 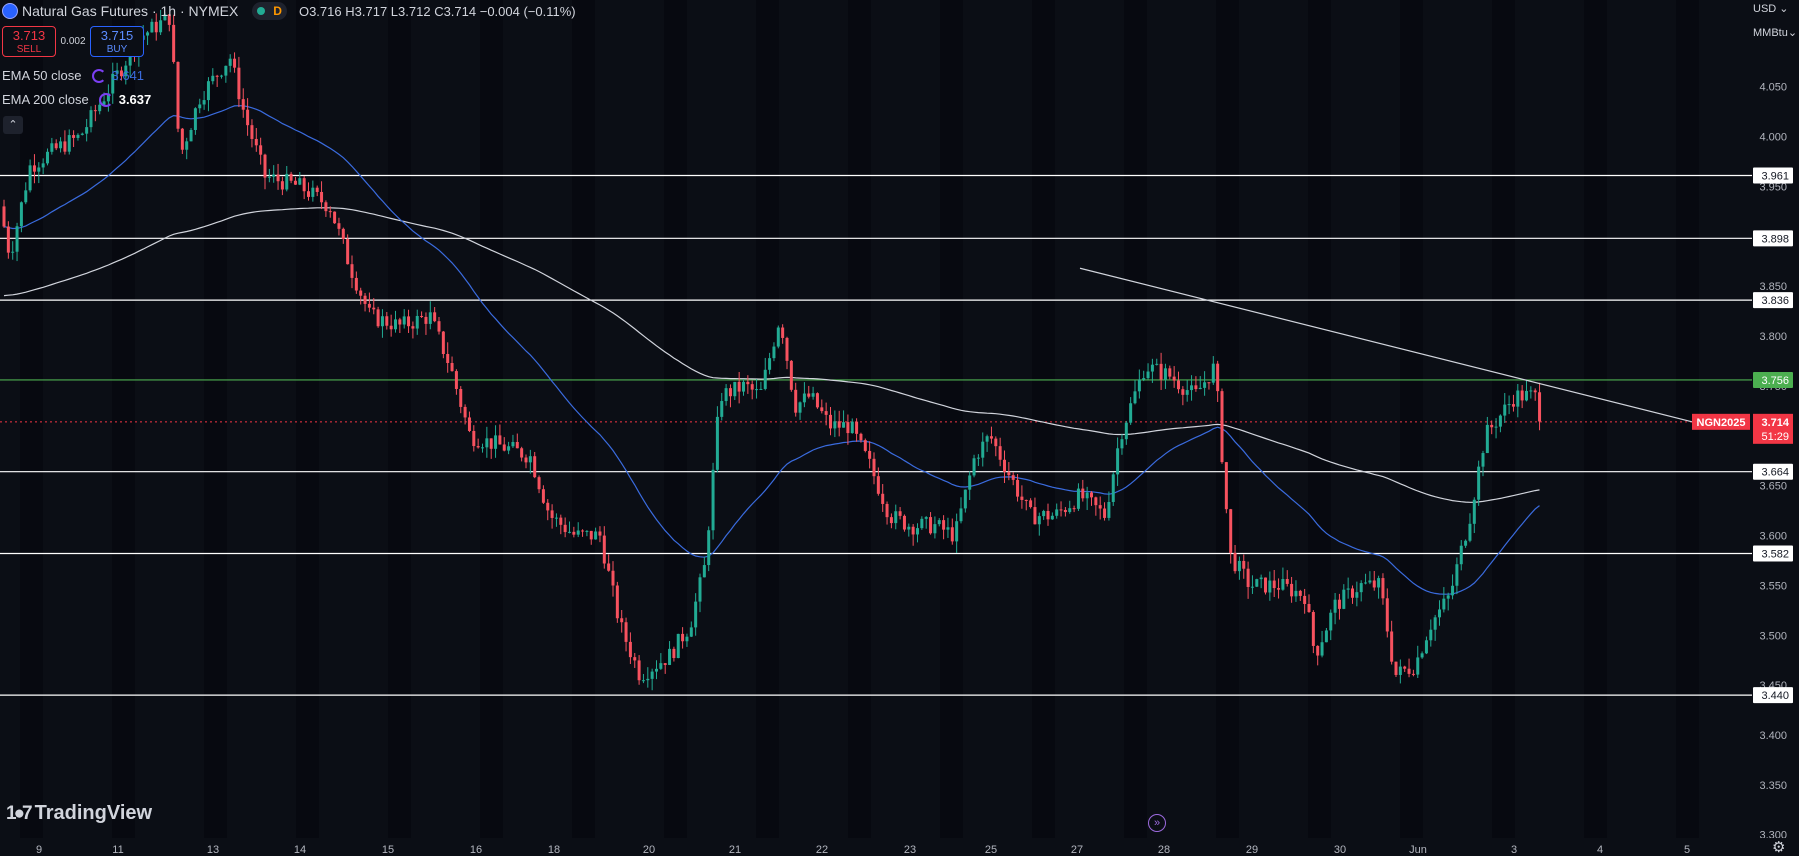 I want to click on x-tick-label: 4, so click(x=1600, y=850).